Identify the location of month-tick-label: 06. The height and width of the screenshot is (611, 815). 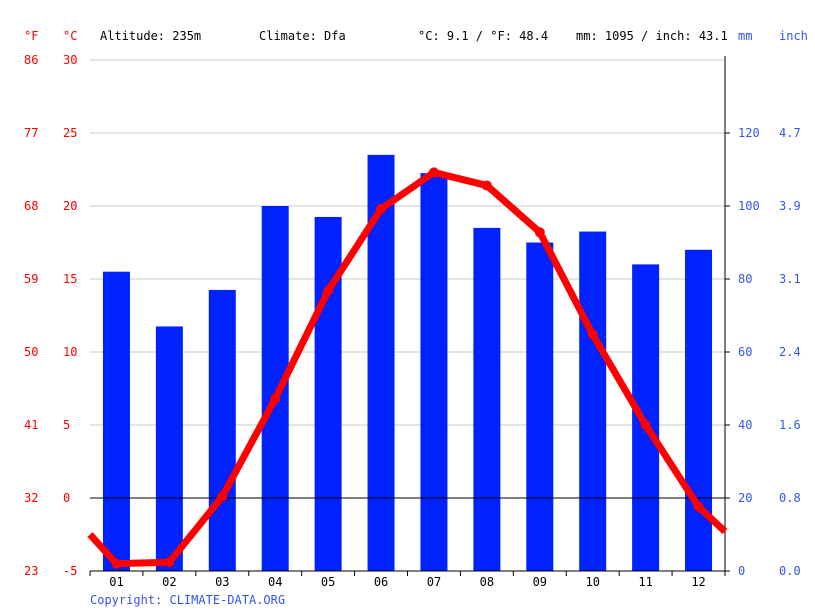
(381, 582).